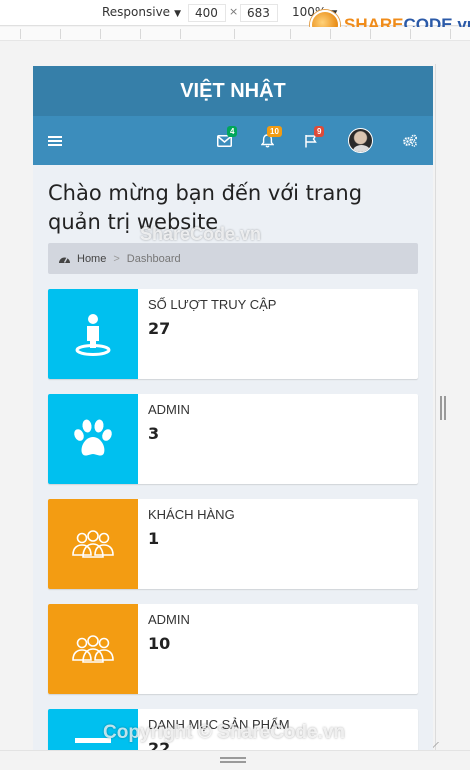  What do you see at coordinates (232, 131) in the screenshot?
I see `messages-badge: 4` at bounding box center [232, 131].